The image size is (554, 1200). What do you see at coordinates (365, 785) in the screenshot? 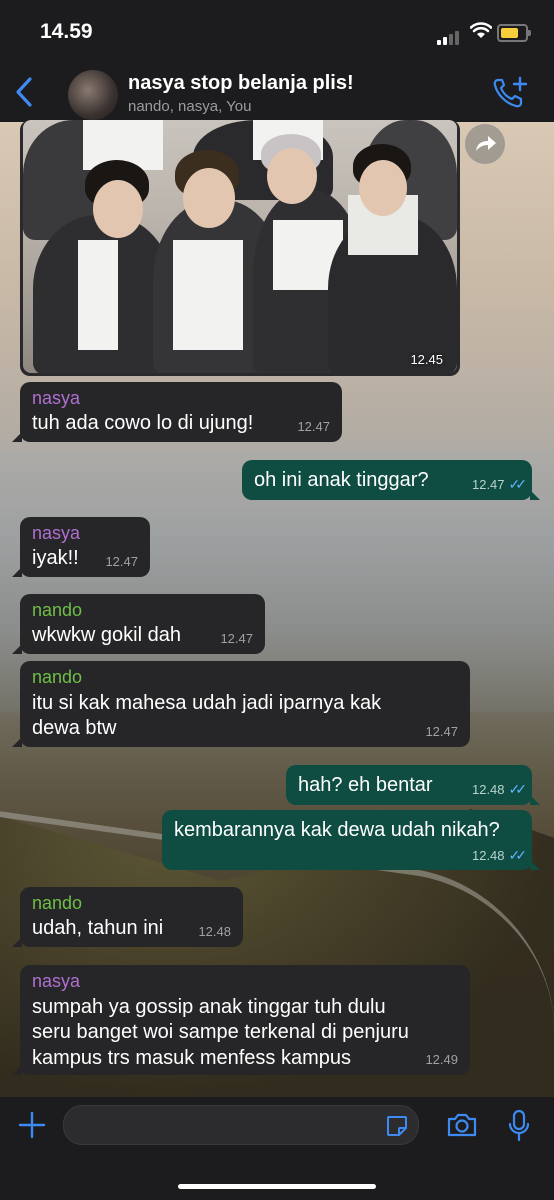
I see `message-text: hah? eh bentar` at bounding box center [365, 785].